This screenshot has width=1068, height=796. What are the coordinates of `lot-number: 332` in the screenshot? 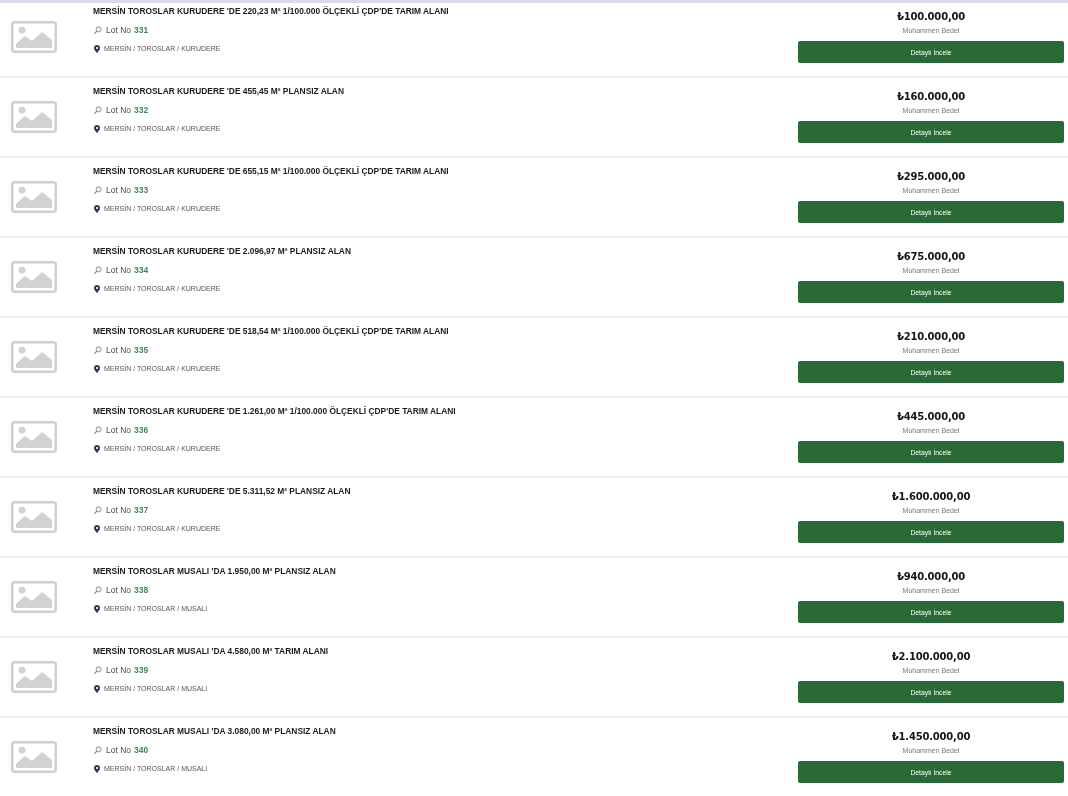 It's located at (141, 110).